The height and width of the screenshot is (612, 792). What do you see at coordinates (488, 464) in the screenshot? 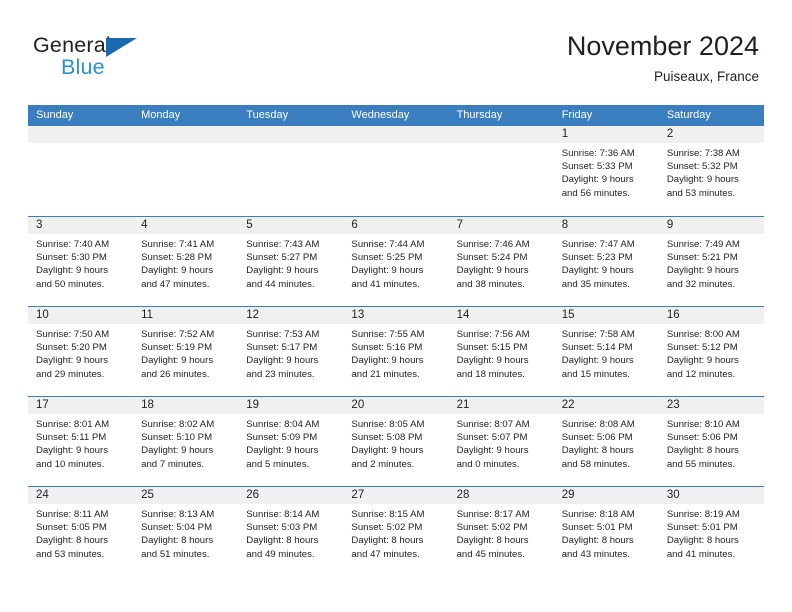
I see `day-detail-line: and 0 minutes.` at bounding box center [488, 464].